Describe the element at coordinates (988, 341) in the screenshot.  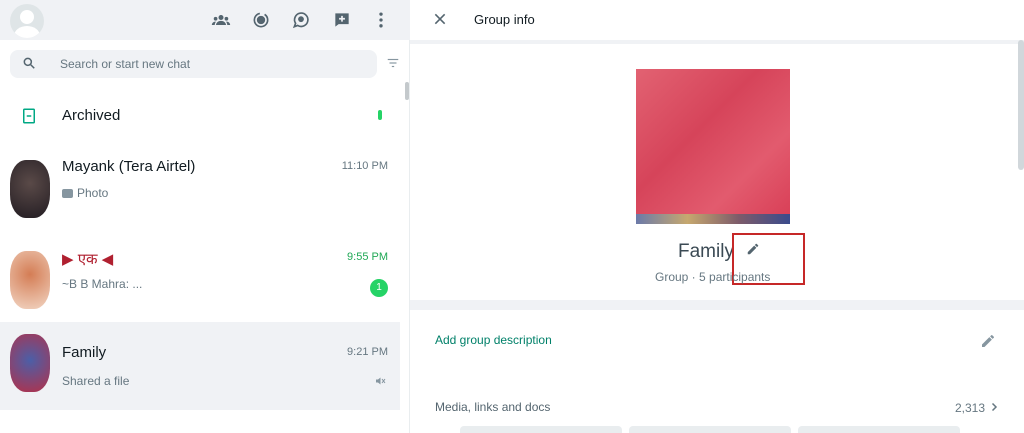
I see `pencil-icon` at that location.